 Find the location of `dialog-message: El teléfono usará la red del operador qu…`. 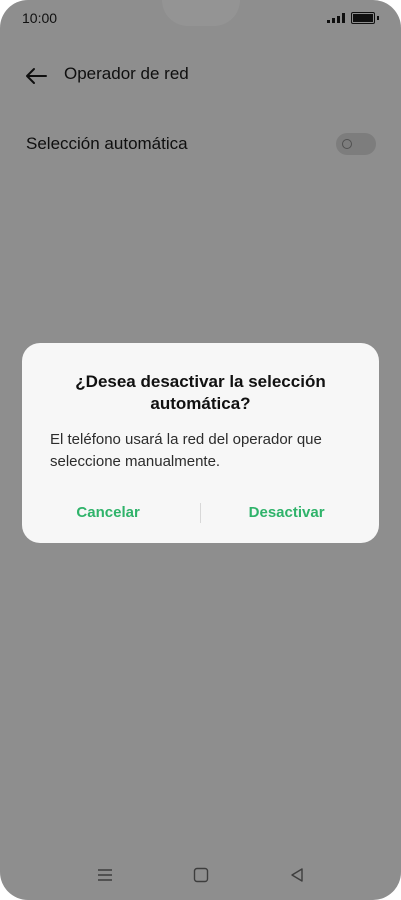

dialog-message: El teléfono usará la red del operador qu… is located at coordinates (186, 450).